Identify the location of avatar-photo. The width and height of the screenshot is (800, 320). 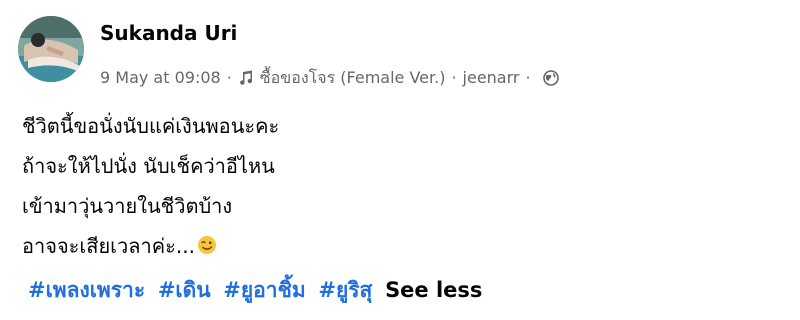
(51, 49).